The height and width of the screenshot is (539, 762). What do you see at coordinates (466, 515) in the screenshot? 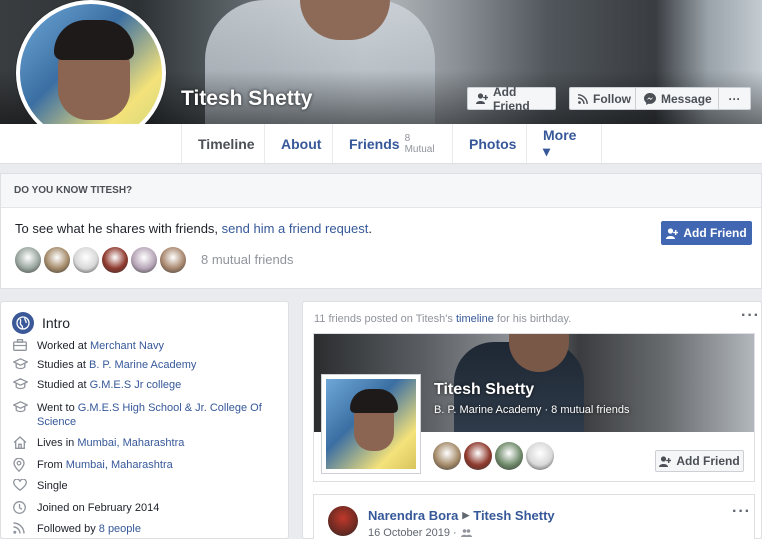
I see `caret-right-icon: ▶` at bounding box center [466, 515].